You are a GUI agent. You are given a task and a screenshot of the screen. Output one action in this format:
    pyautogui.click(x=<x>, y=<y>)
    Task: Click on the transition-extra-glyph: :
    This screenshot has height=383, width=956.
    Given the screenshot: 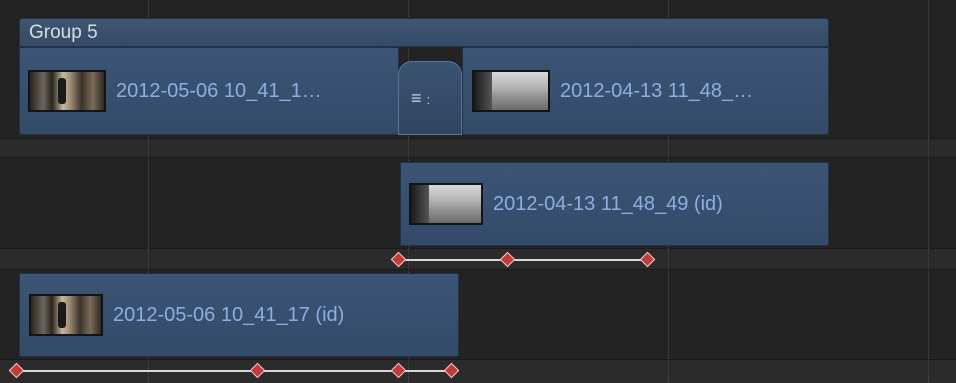 What is the action you would take?
    pyautogui.click(x=428, y=99)
    